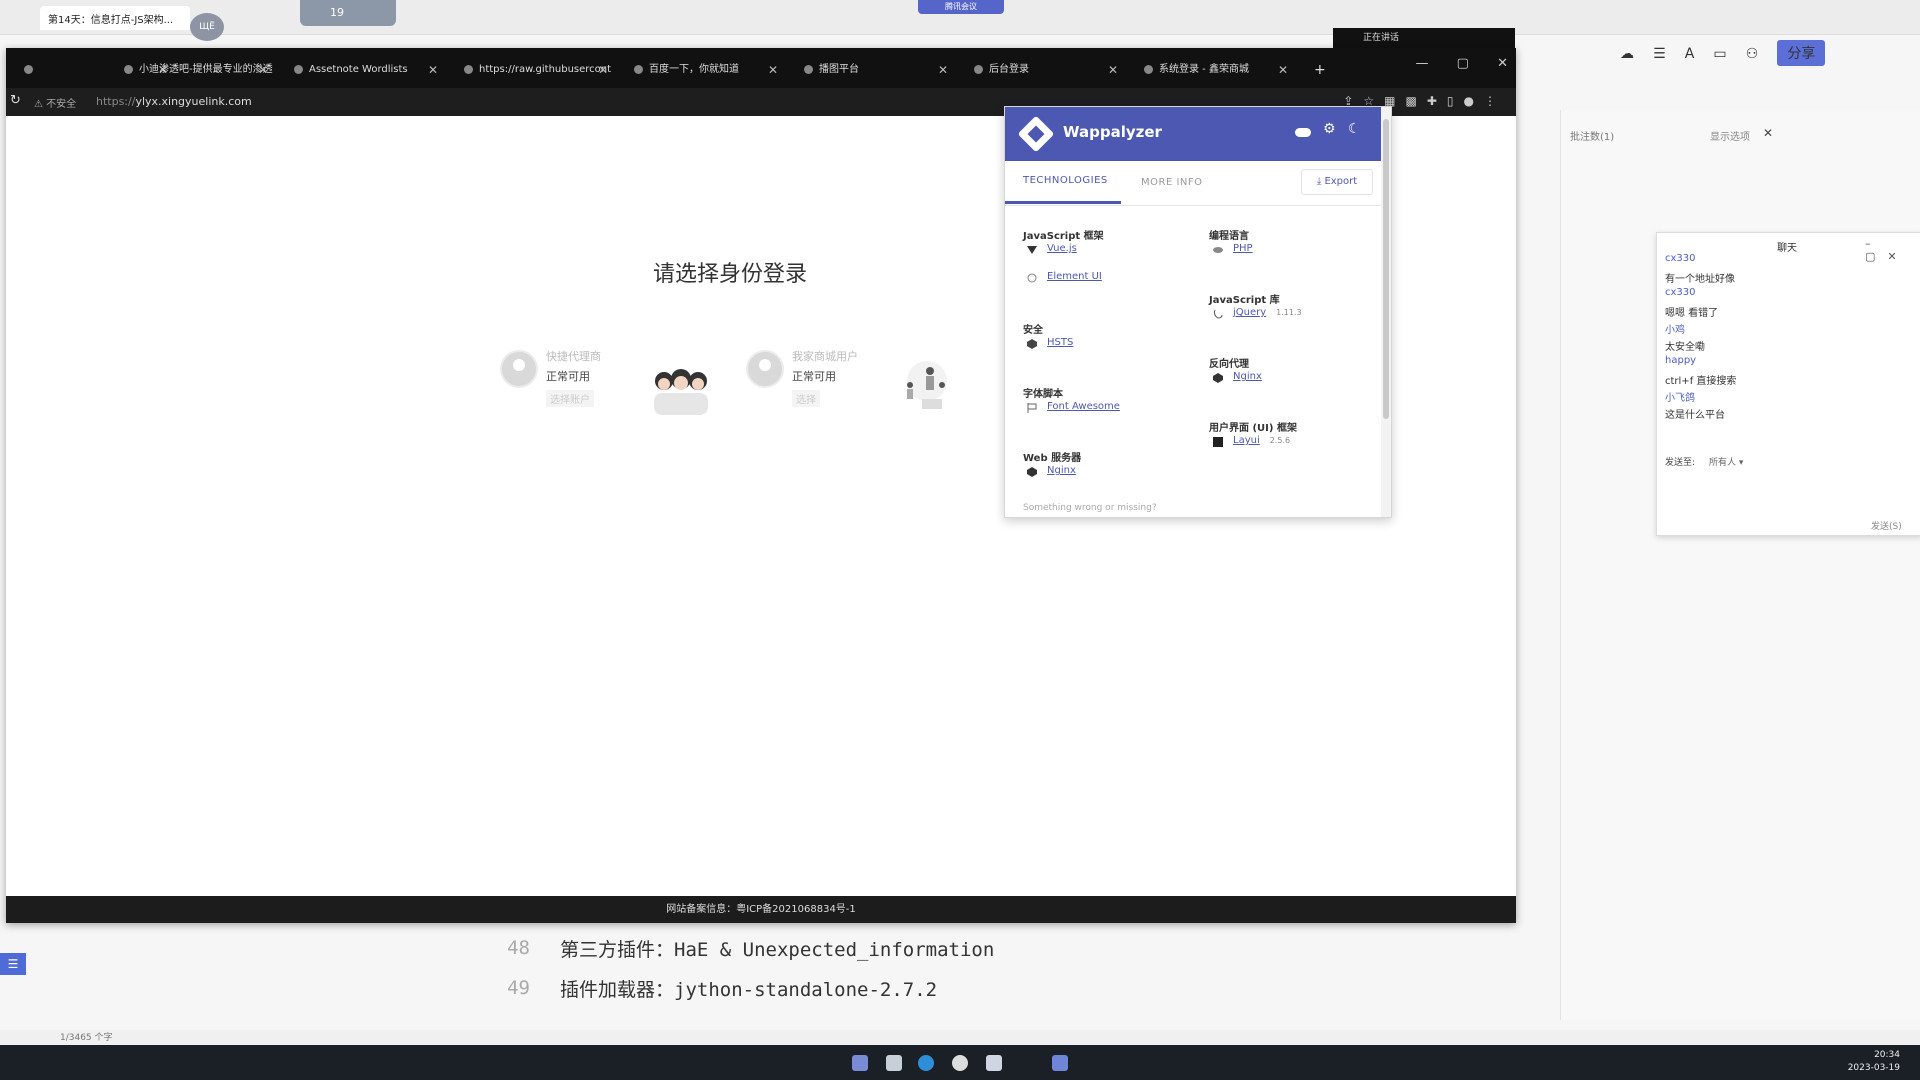  What do you see at coordinates (1090, 508) in the screenshot?
I see `report-issue-link: Something wrong or missing?` at bounding box center [1090, 508].